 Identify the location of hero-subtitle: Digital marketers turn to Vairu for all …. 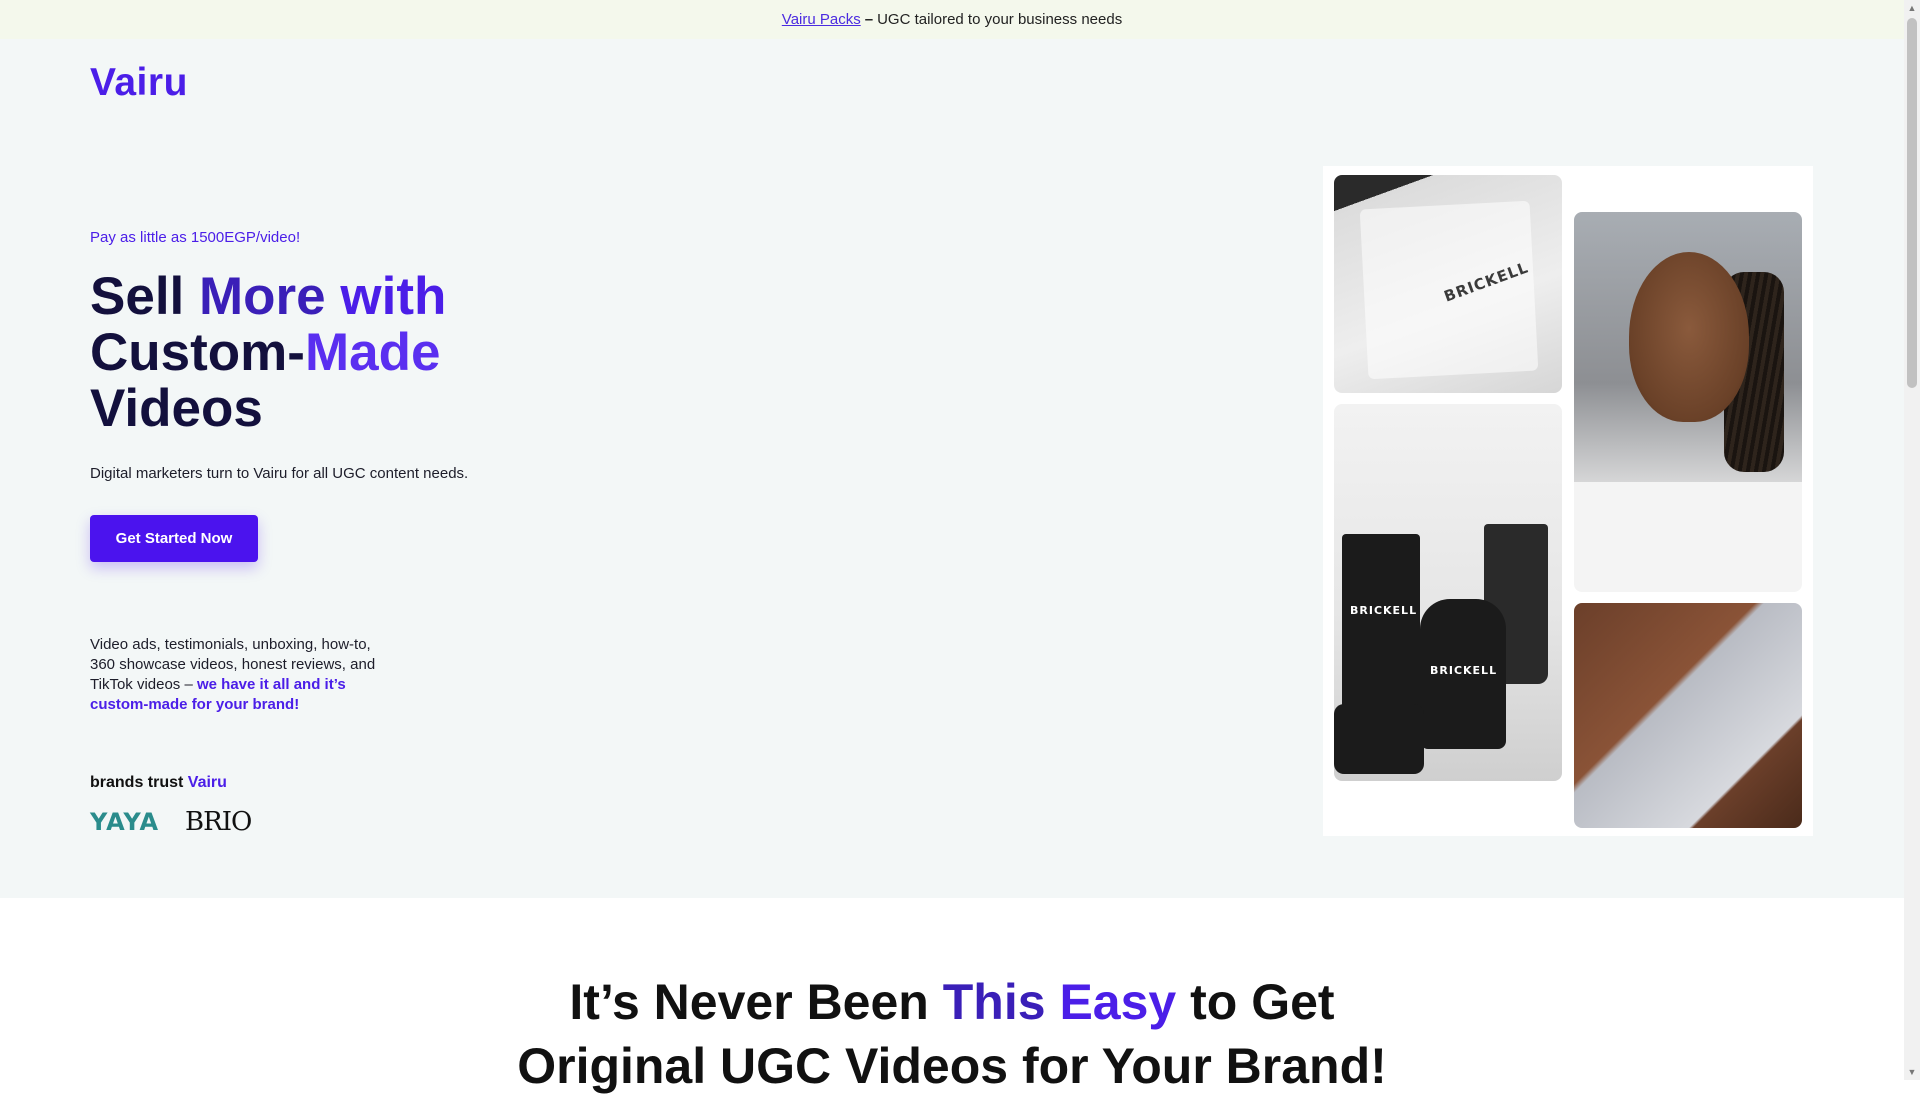
(279, 473).